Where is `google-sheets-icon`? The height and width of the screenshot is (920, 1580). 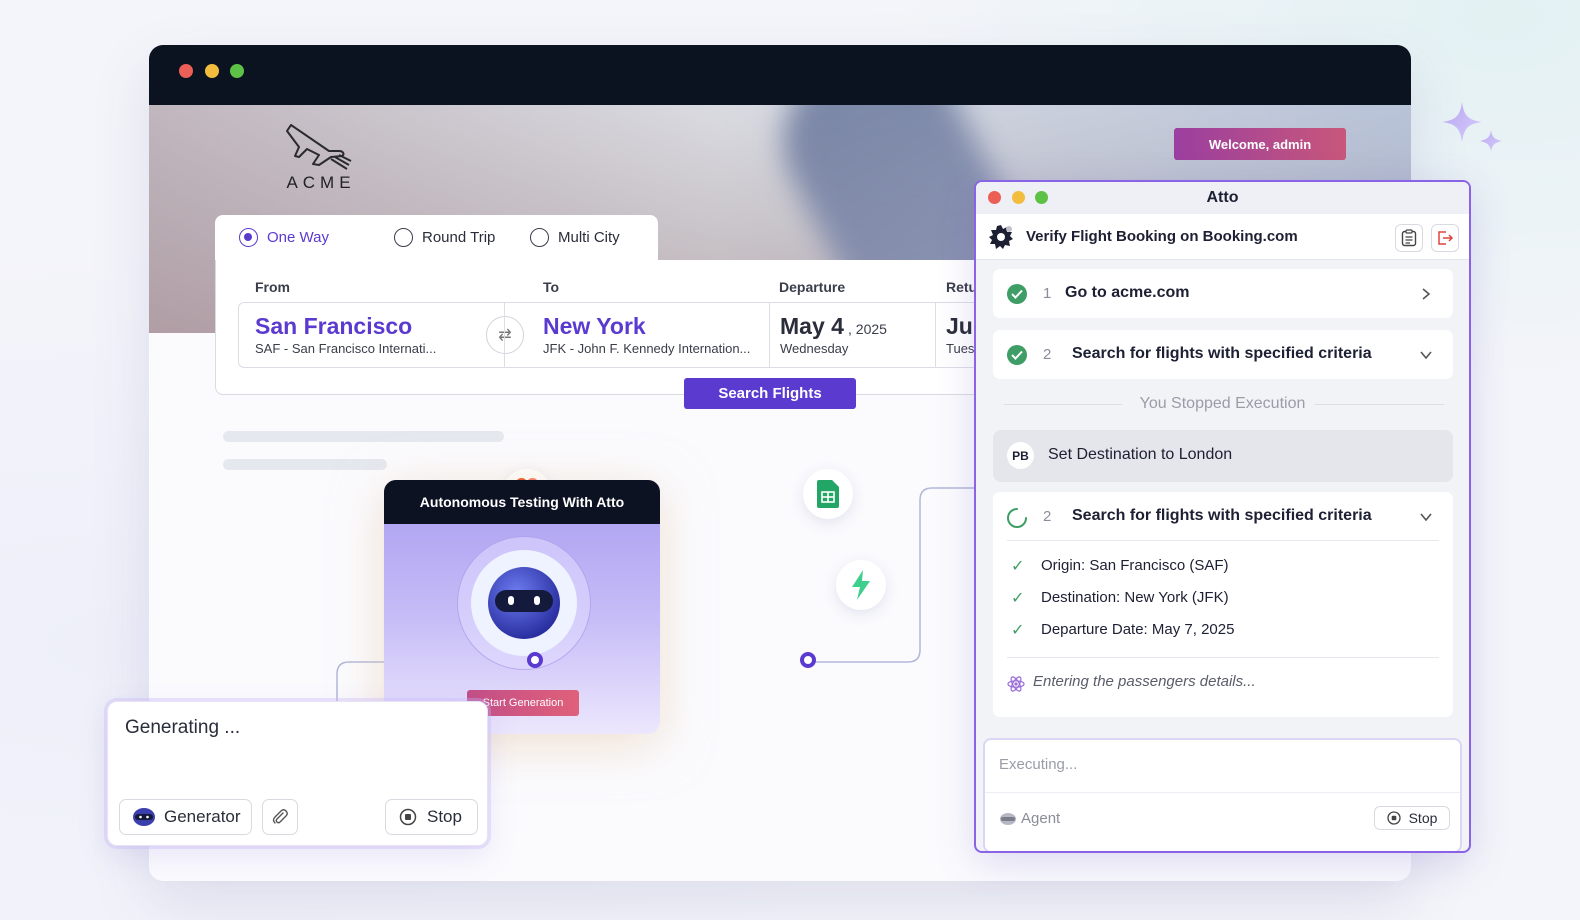 google-sheets-icon is located at coordinates (828, 494).